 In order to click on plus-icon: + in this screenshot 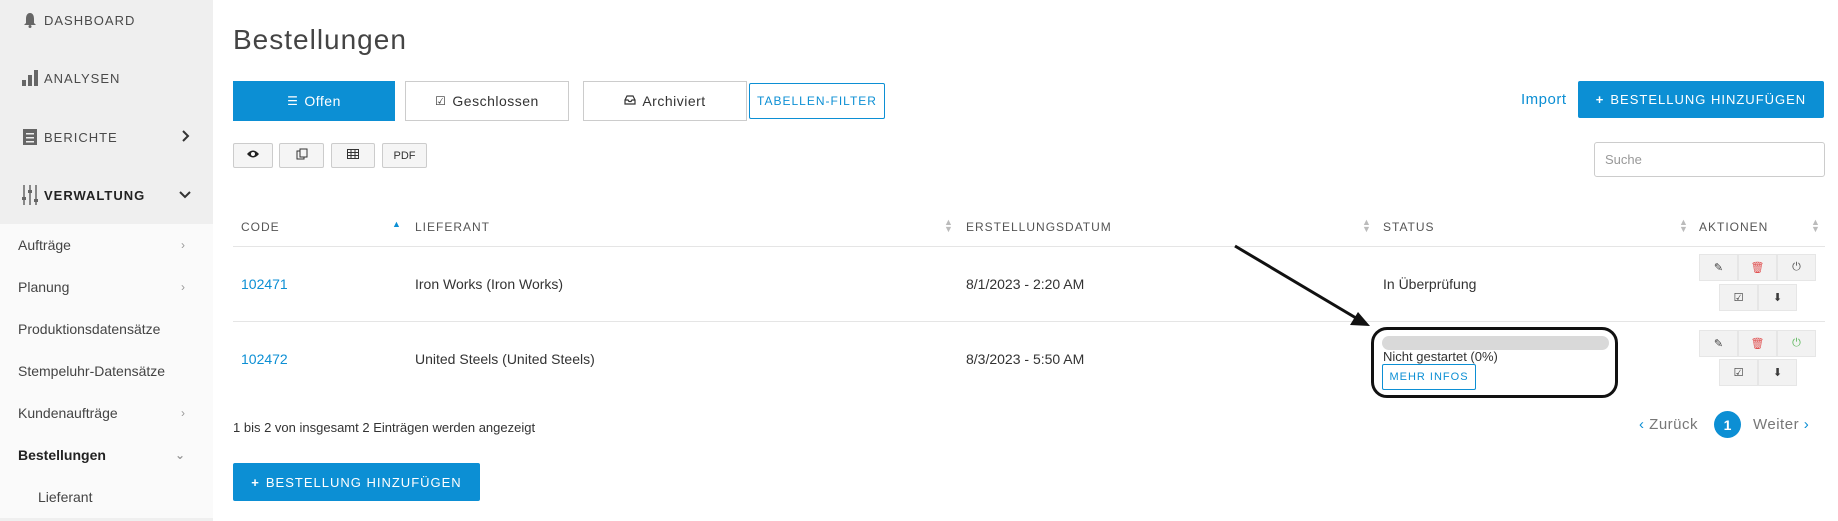, I will do `click(255, 482)`.